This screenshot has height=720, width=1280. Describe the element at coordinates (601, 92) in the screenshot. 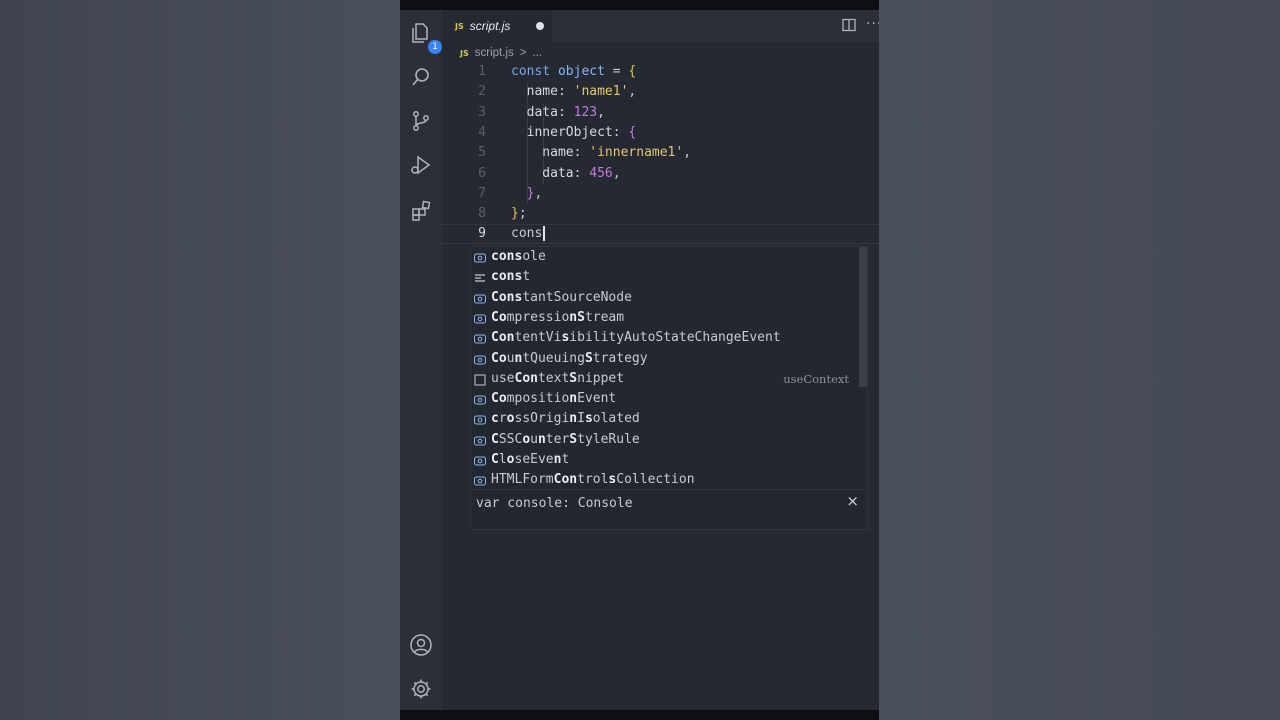

I see `code-token: 'name1'` at that location.